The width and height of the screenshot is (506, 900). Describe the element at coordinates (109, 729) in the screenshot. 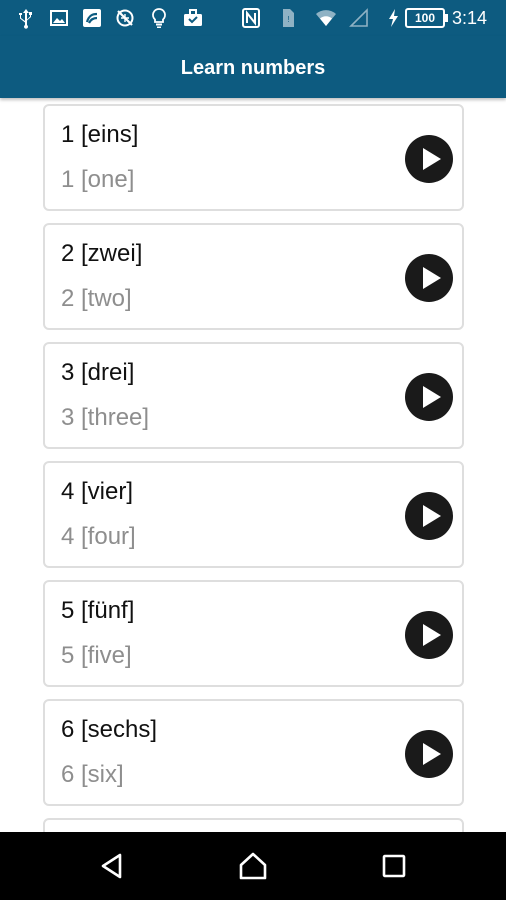

I see `german-text: 6 [sechs]` at that location.